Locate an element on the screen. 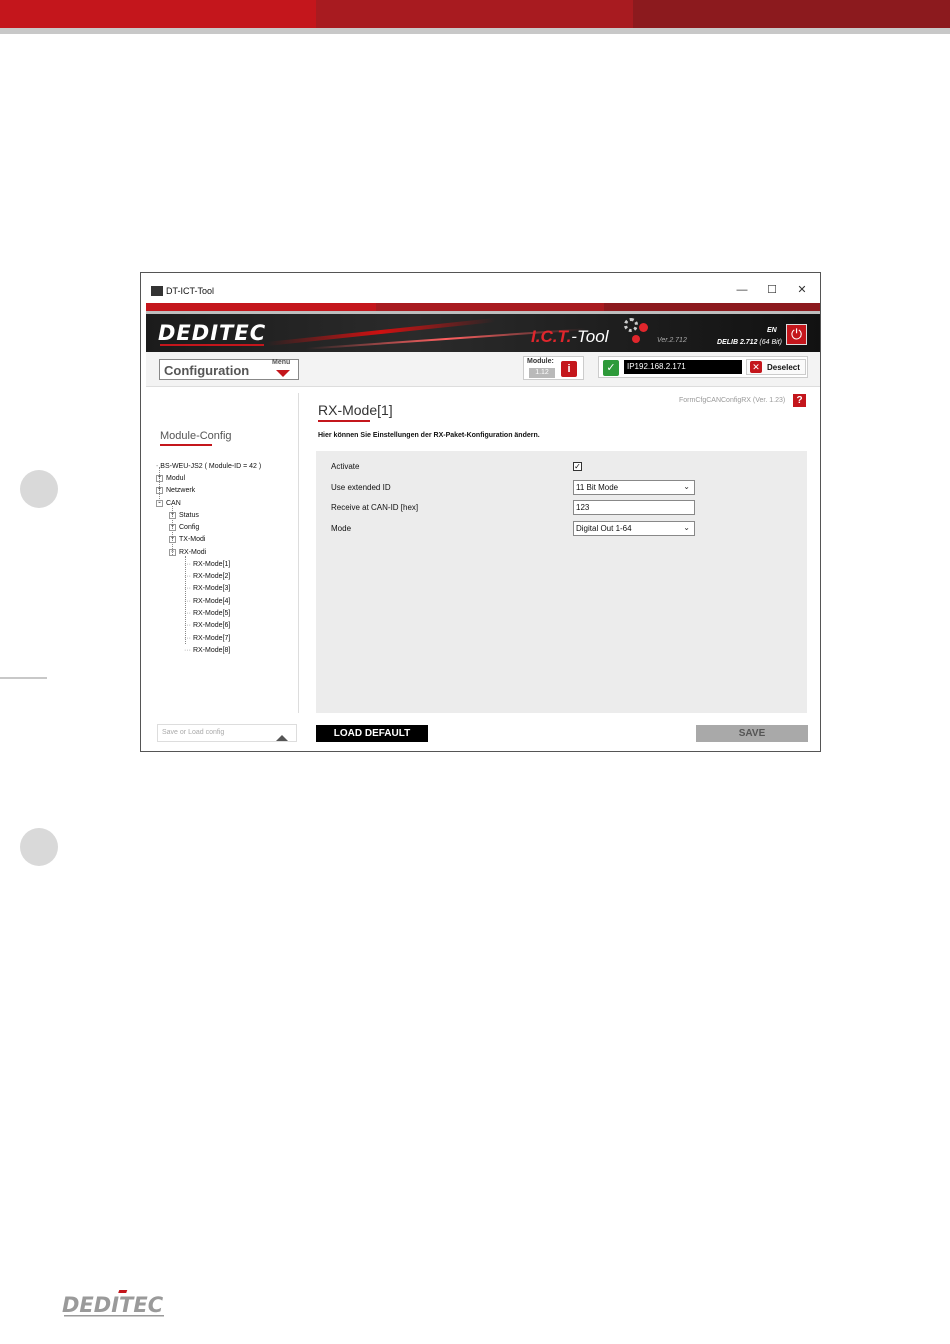  can-id-label: Receive at CAN-ID [hex] is located at coordinates (375, 507).